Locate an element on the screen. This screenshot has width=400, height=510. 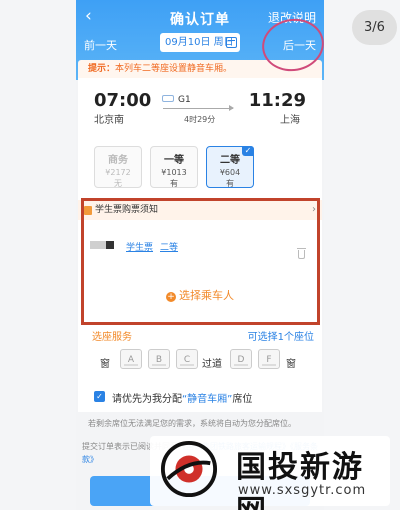
seat-class-second: 二等 ¥604 有 ✓ is located at coordinates (230, 167).